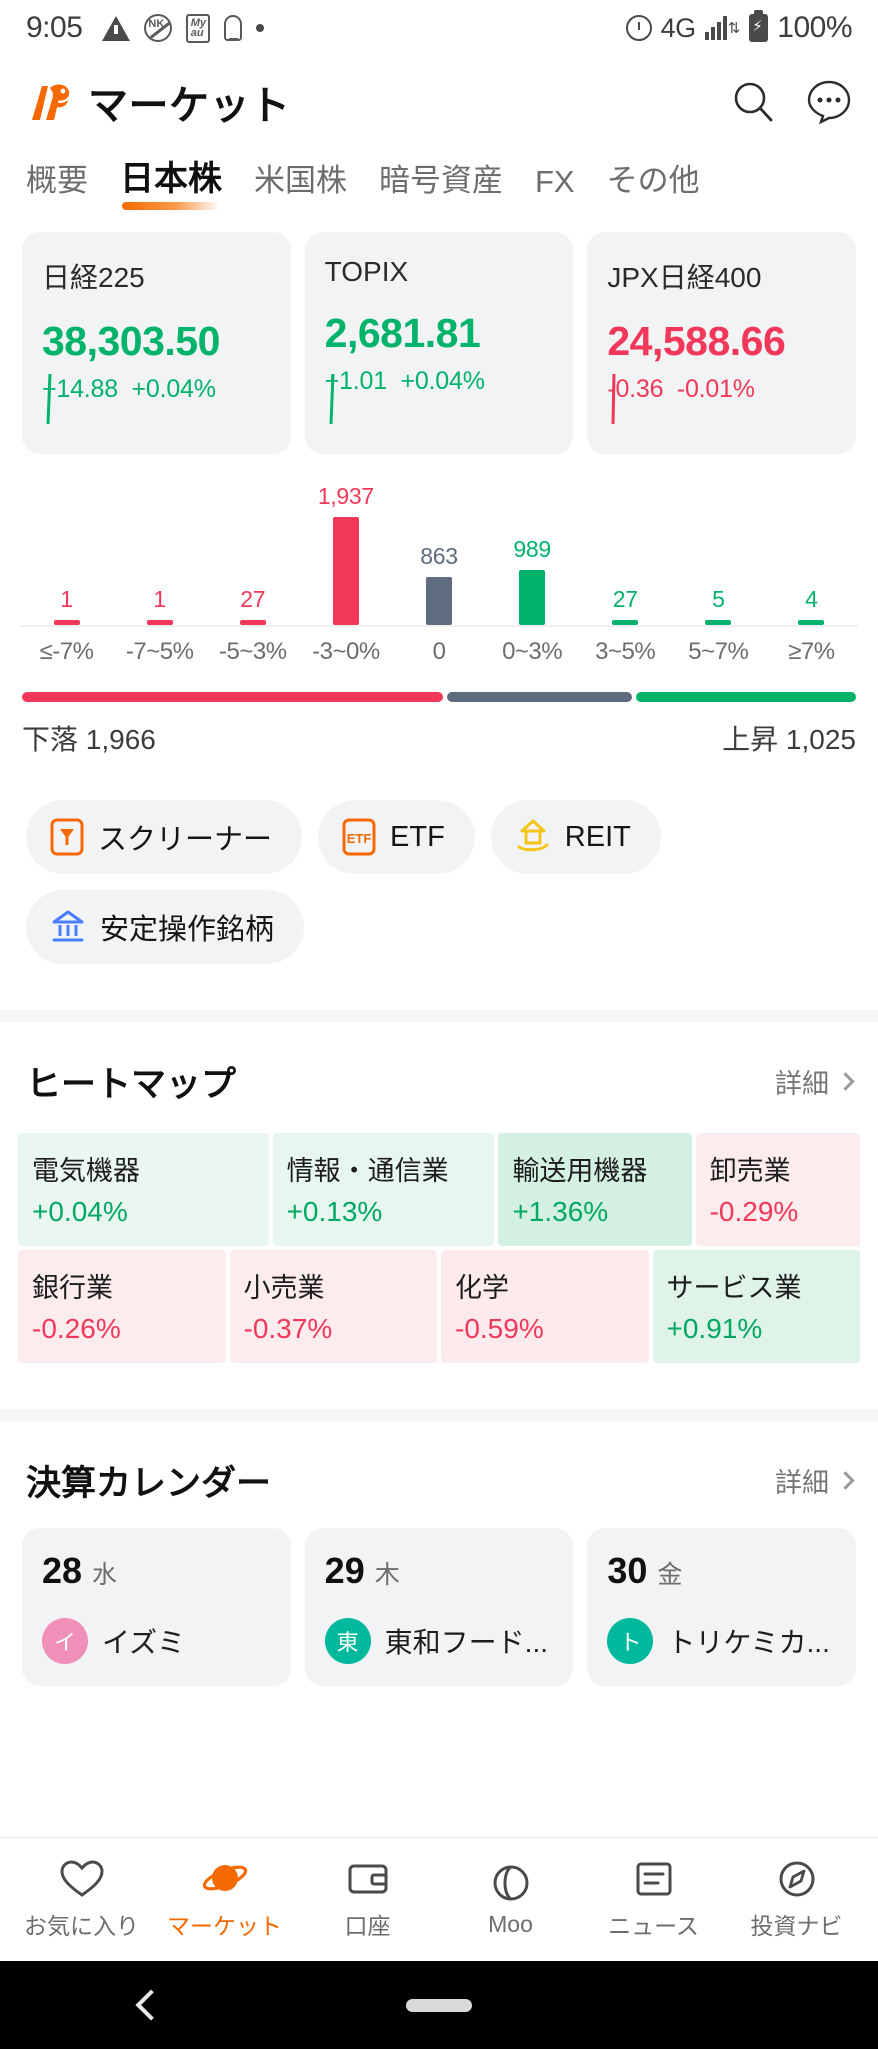 Image resolution: width=878 pixels, height=2049 pixels. Describe the element at coordinates (72, 1288) in the screenshot. I see `heatmap-sector-name: 銀行業` at that location.